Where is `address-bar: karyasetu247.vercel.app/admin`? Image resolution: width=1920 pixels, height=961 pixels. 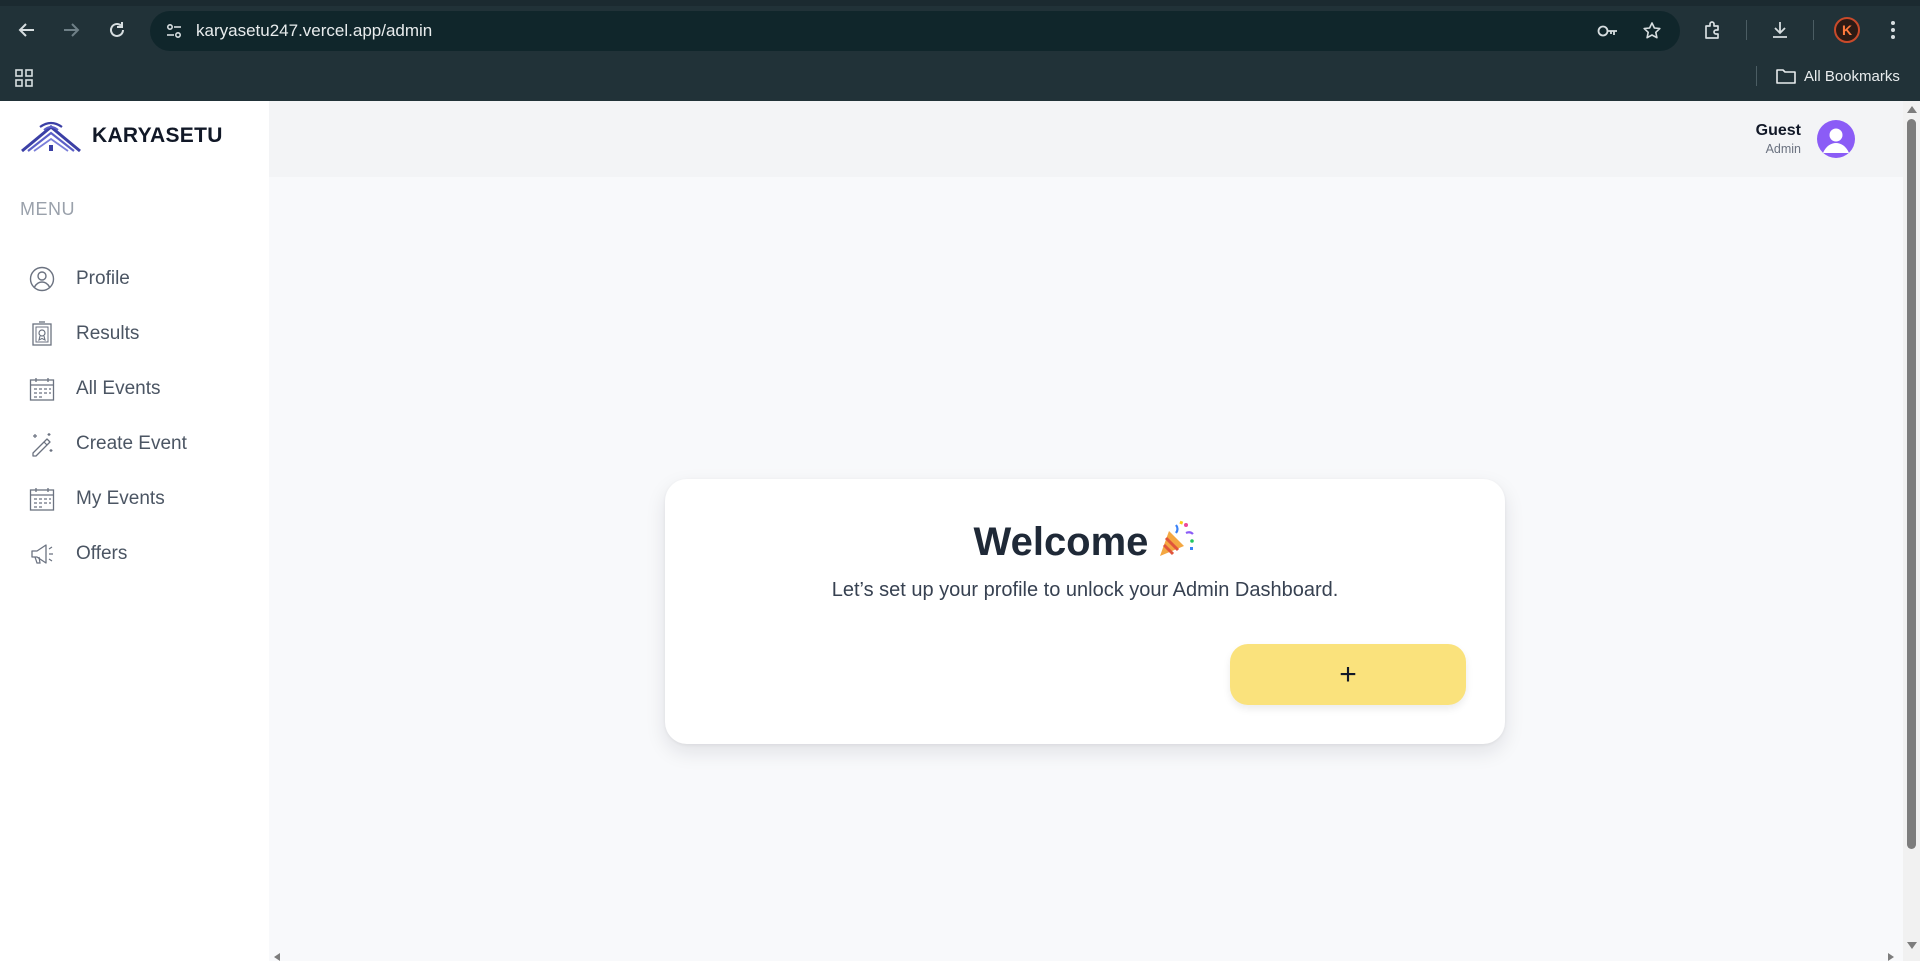
address-bar: karyasetu247.vercel.app/admin is located at coordinates (915, 31).